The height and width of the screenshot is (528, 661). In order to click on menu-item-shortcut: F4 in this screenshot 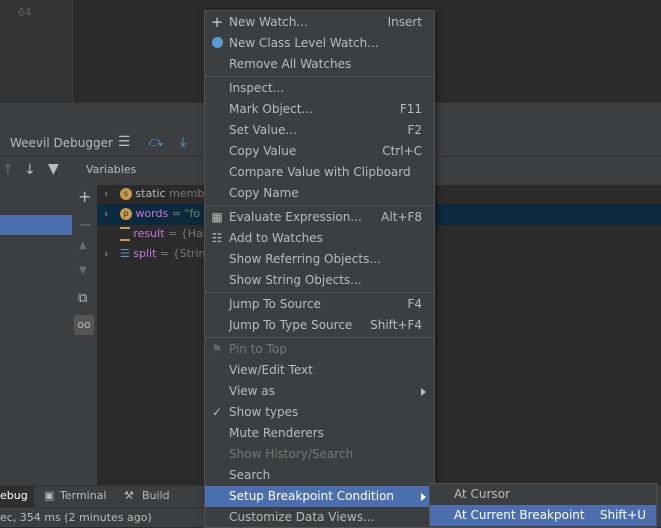, I will do `click(414, 304)`.